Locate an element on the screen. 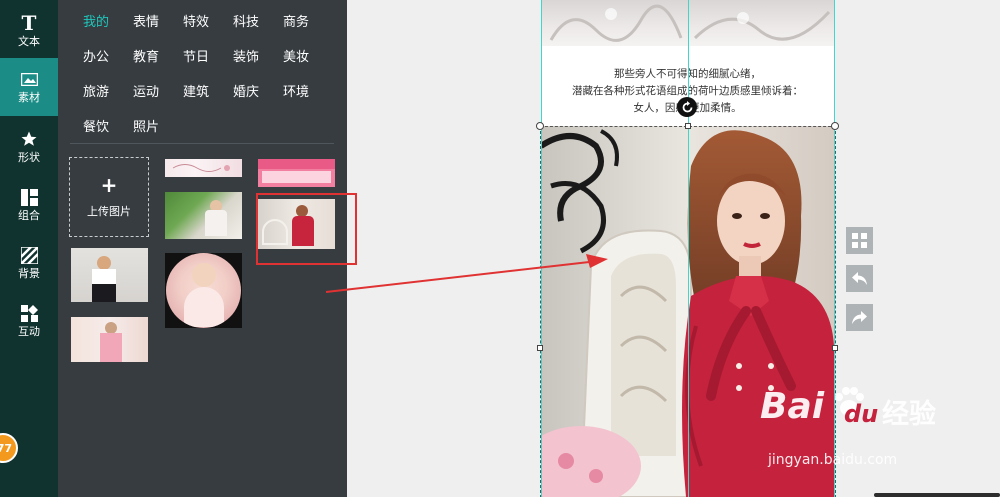 This screenshot has height=497, width=1000. rail-item-combine: 组合 is located at coordinates (29, 205).